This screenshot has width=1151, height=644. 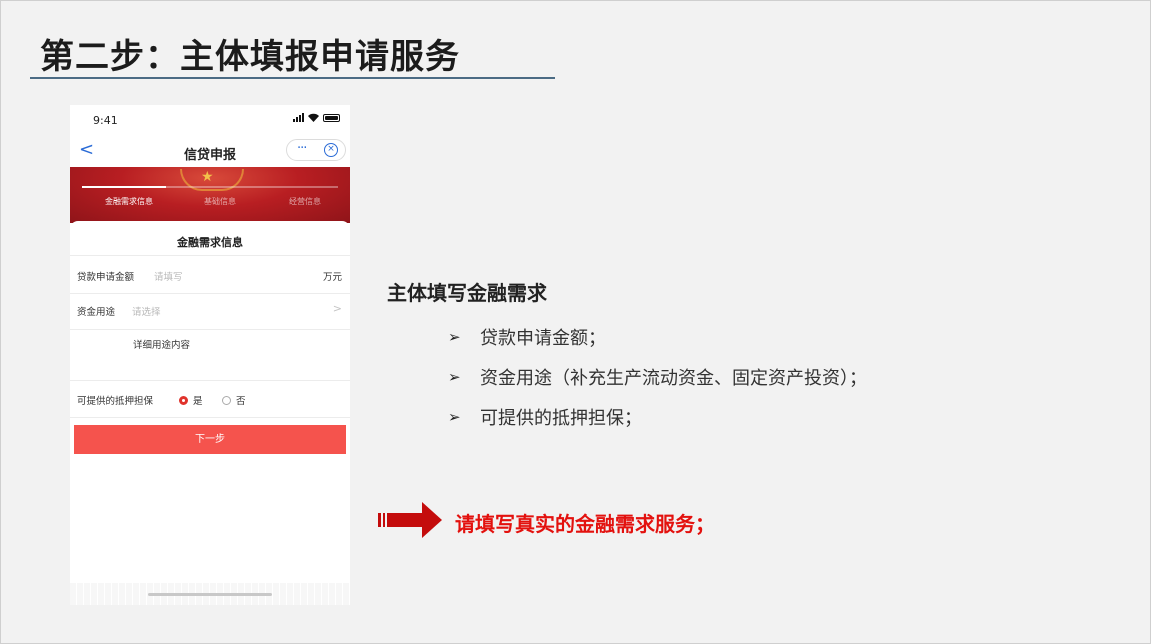 I want to click on progress-track, so click(x=210, y=187).